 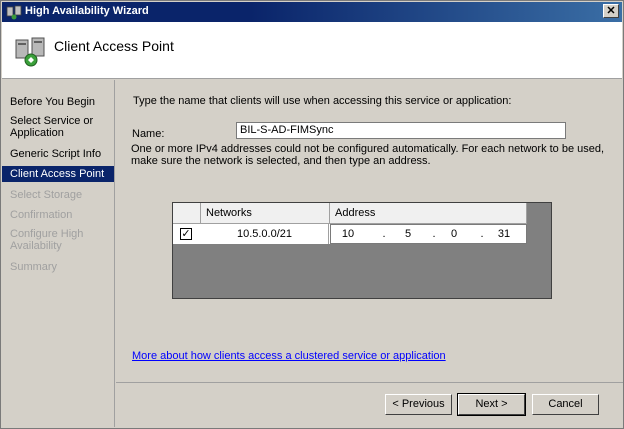 I want to click on sidebar-item-before-you-begin: Before You Begin, so click(x=58, y=102).